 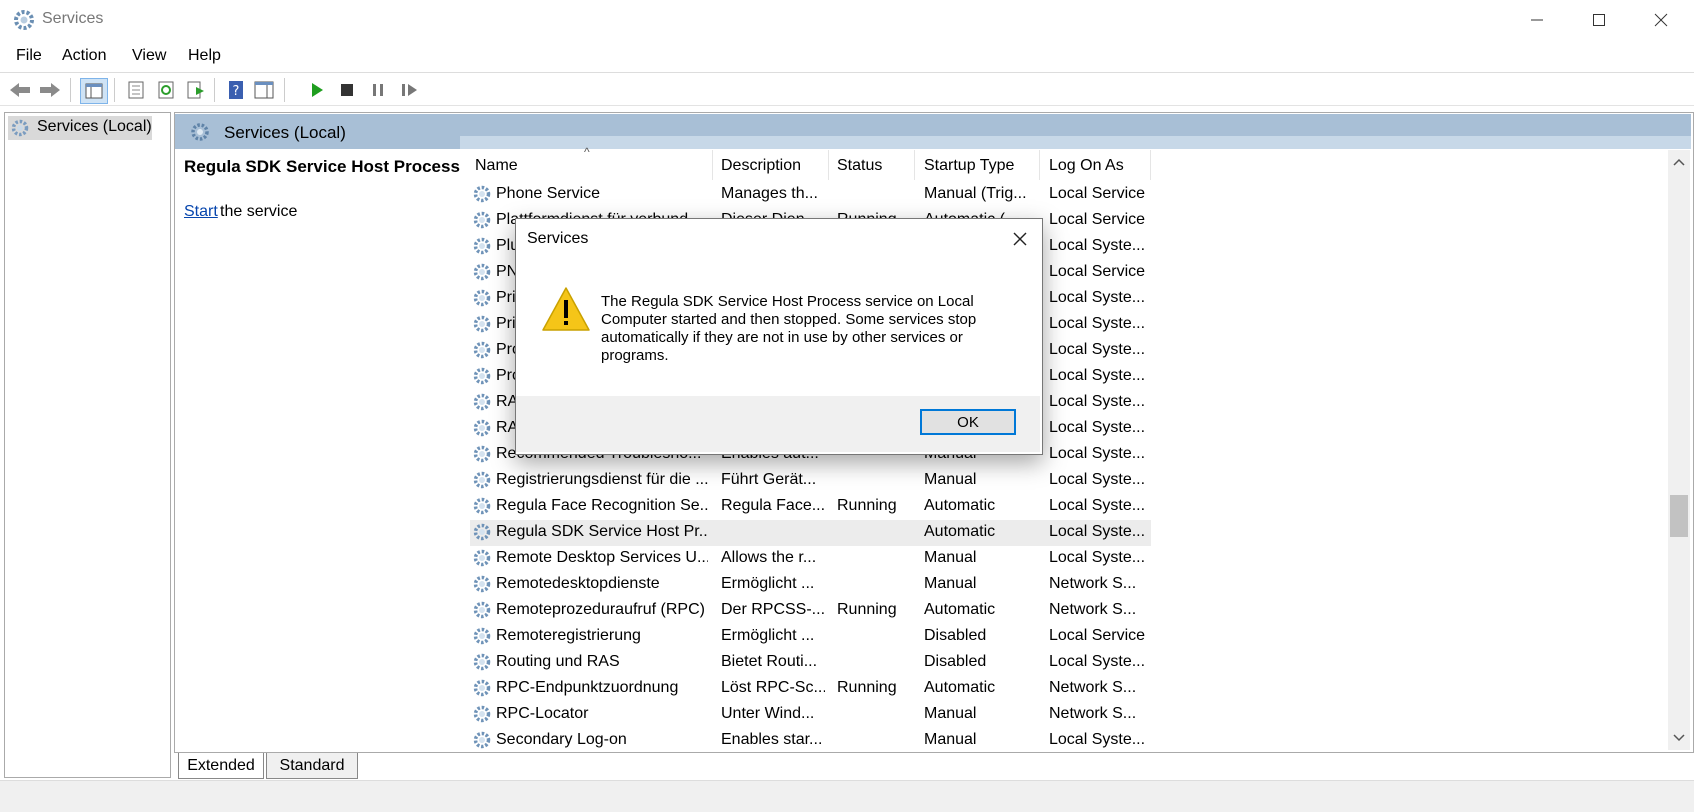 I want to click on title-bar, so click(x=847, y=20).